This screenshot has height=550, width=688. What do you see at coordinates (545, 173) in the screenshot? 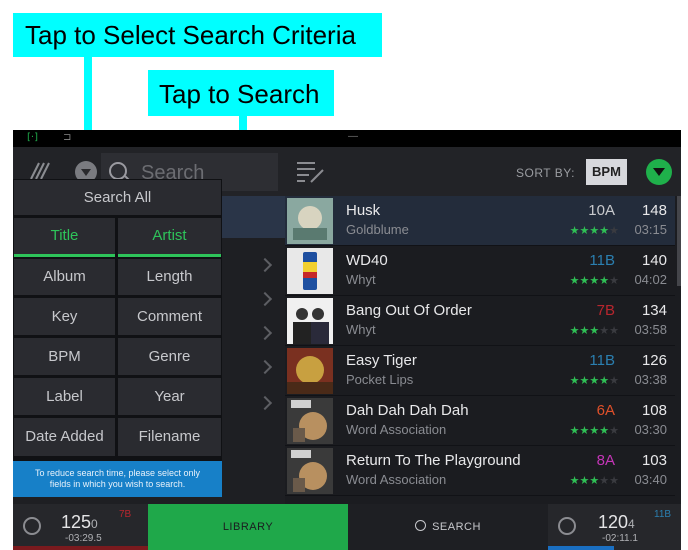
I see `sort-by-label: SORT BY:` at bounding box center [545, 173].